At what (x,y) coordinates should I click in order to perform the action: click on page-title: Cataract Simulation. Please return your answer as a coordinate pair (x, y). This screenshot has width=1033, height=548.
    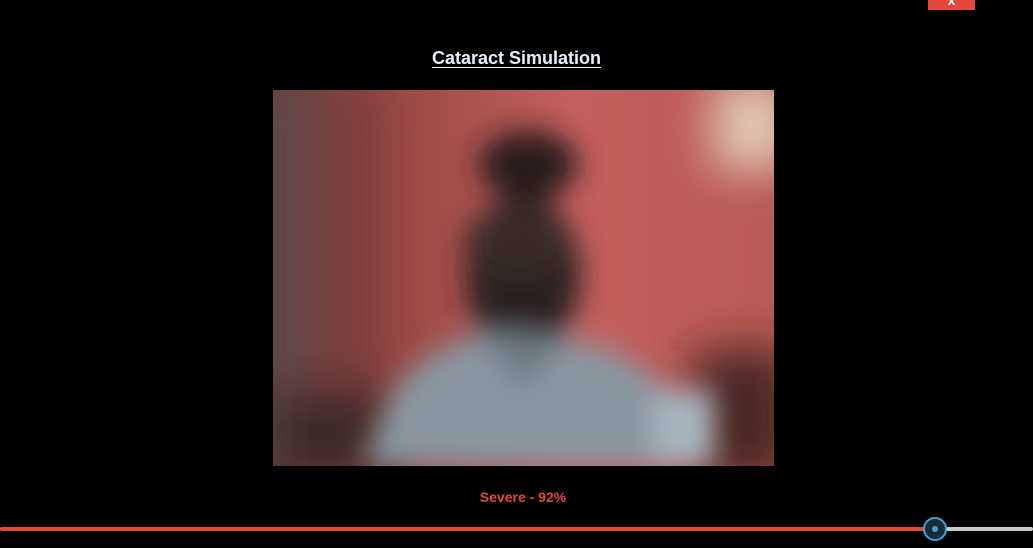
    Looking at the image, I should click on (516, 58).